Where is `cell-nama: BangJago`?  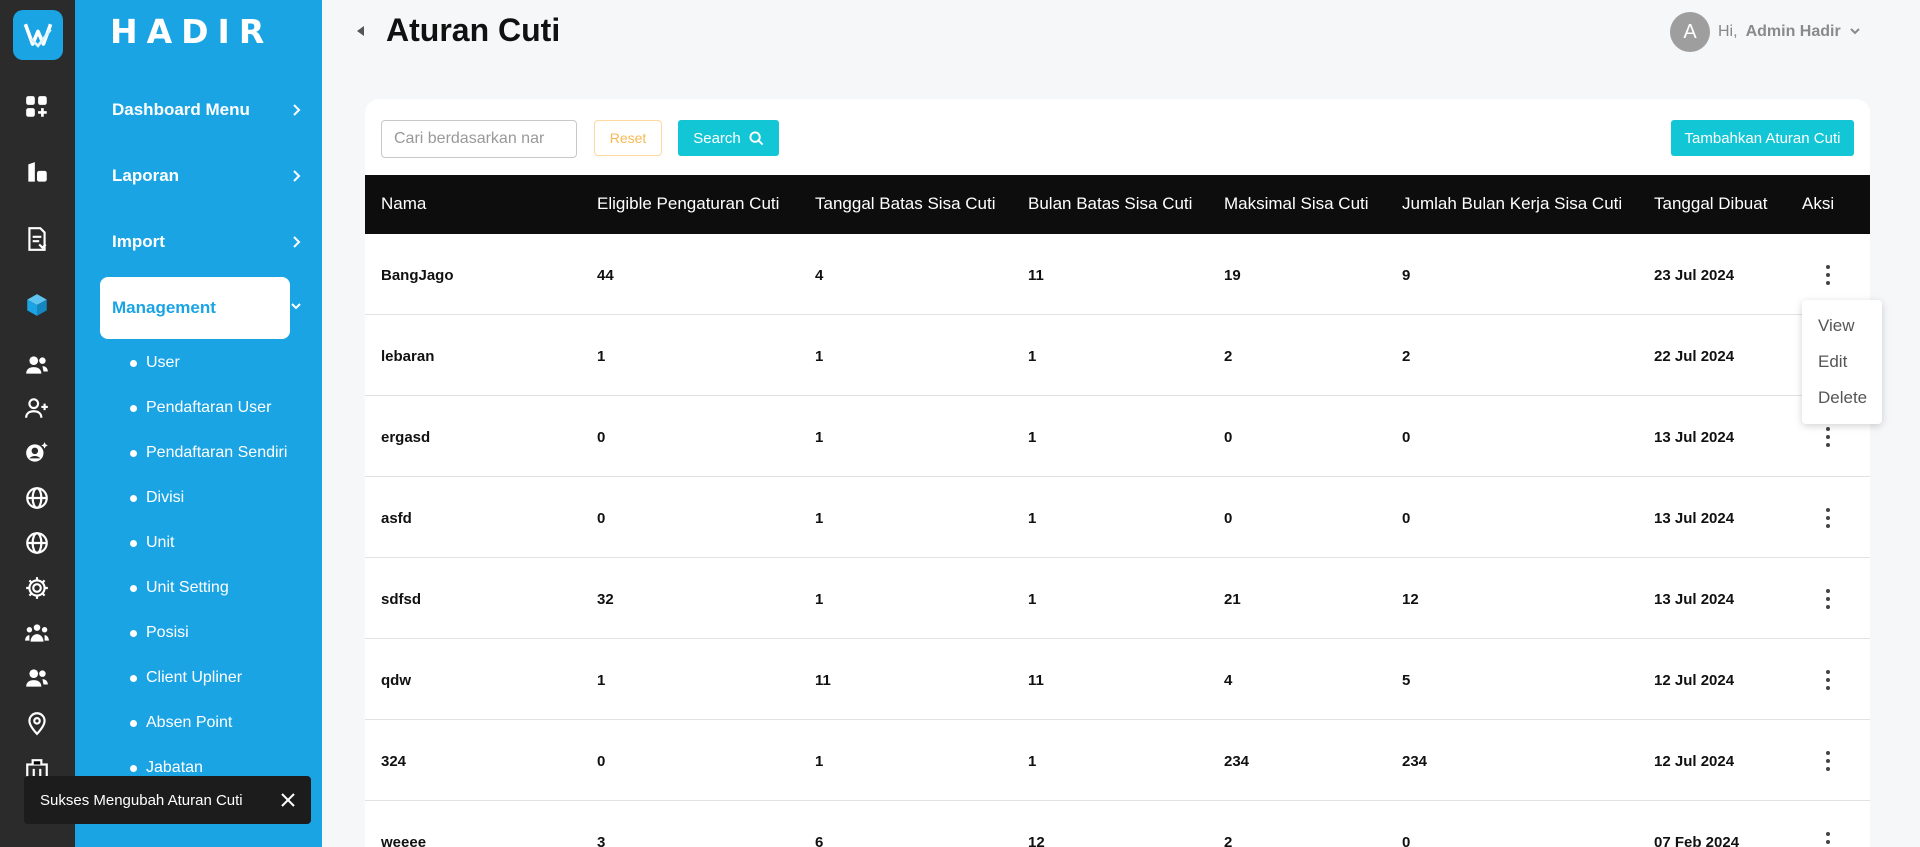 cell-nama: BangJago is located at coordinates (417, 275).